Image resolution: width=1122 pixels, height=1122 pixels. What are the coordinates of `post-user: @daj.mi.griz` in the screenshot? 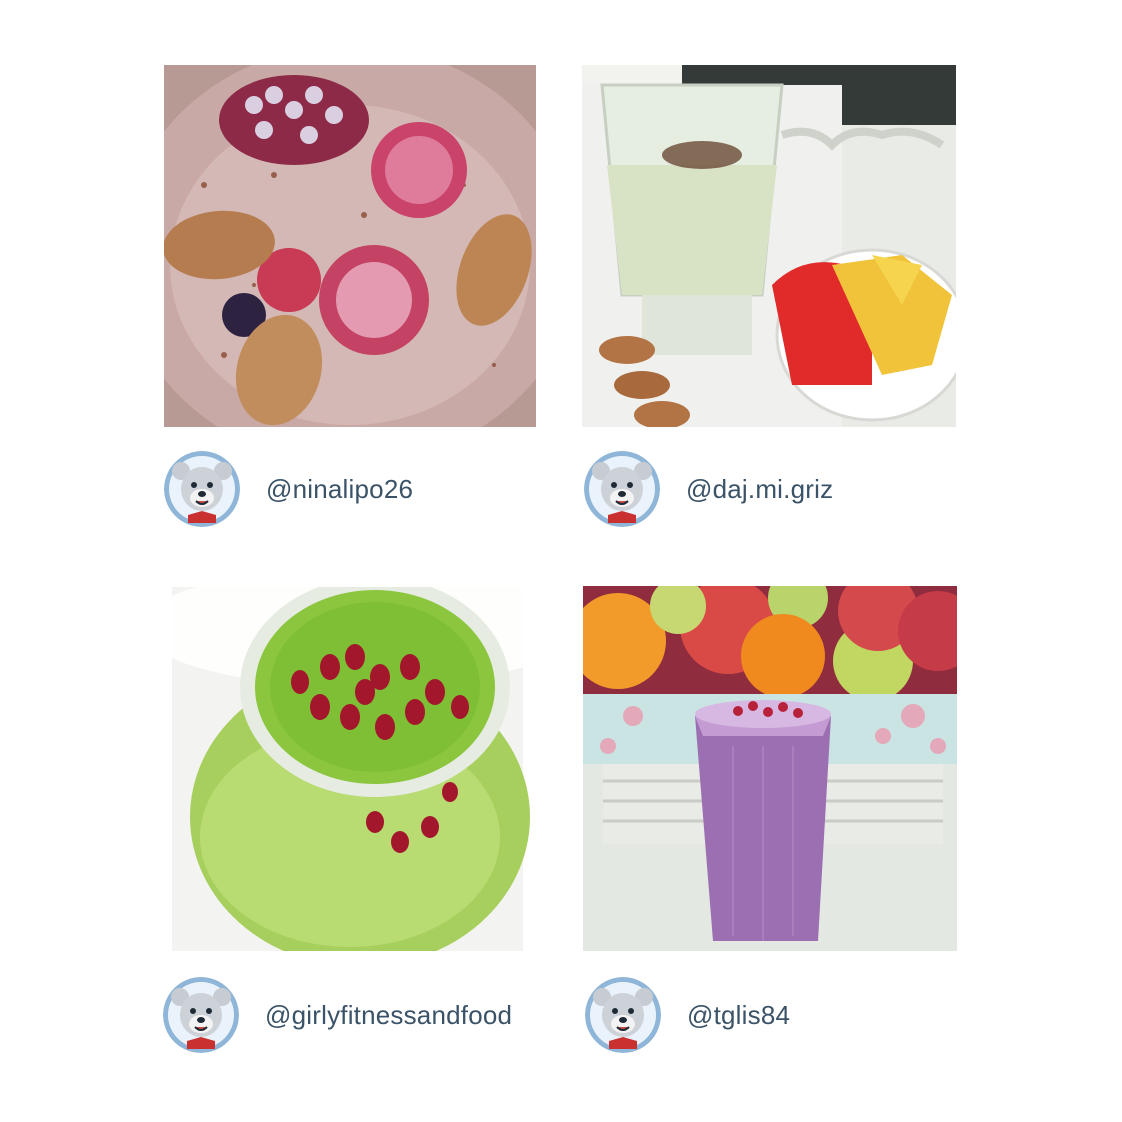 It's located at (708, 489).